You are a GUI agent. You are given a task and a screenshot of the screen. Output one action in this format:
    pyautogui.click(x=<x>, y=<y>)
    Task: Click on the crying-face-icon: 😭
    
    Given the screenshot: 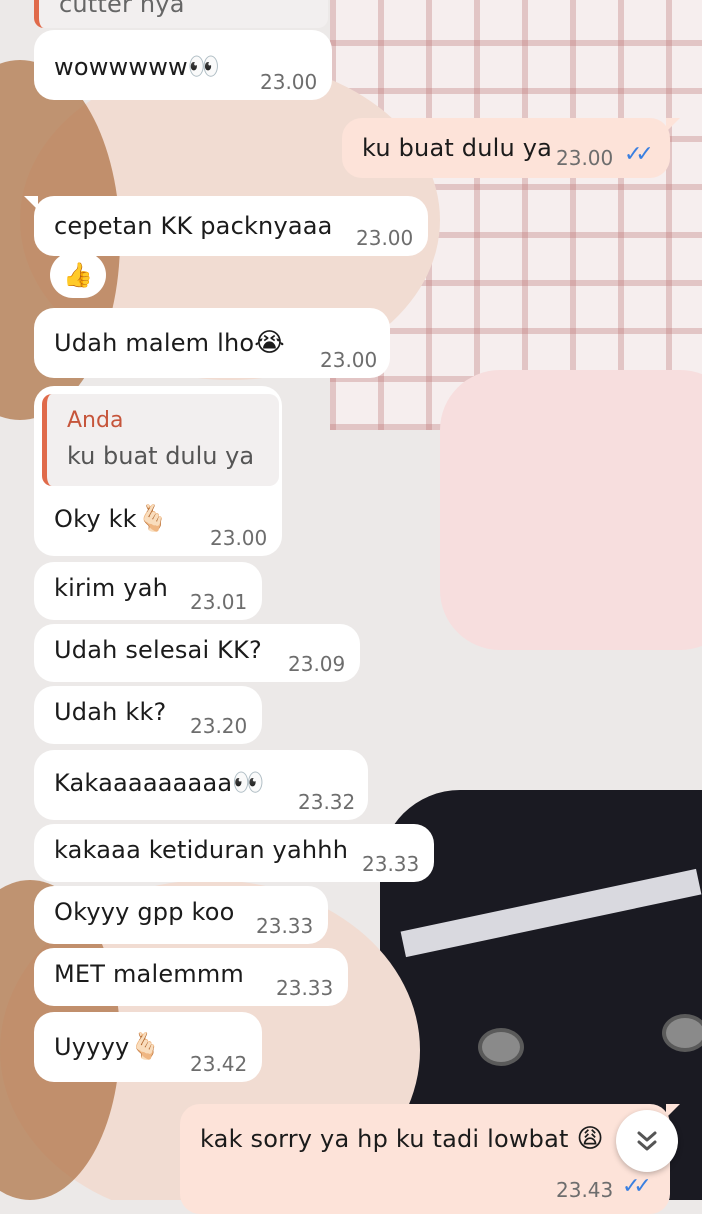 What is the action you would take?
    pyautogui.click(x=269, y=343)
    